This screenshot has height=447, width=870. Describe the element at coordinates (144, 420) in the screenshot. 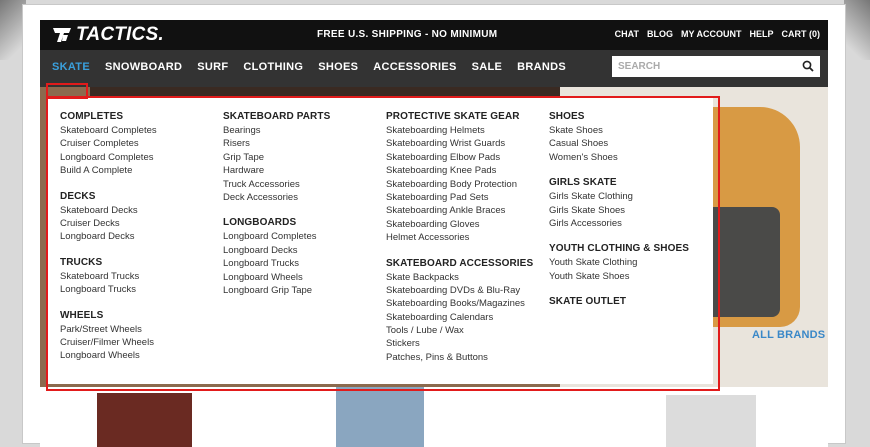

I see `deck-thumbnail` at that location.